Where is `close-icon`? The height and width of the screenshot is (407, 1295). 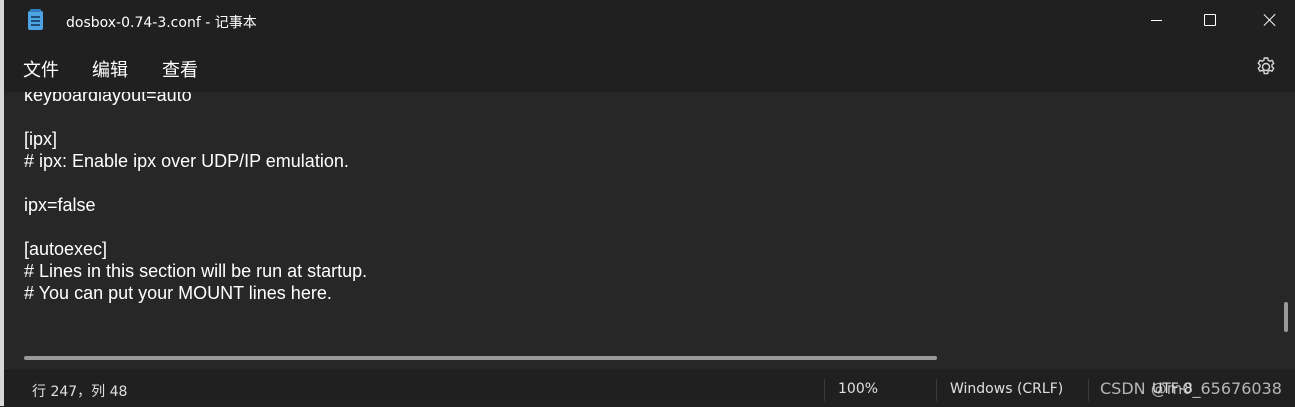 close-icon is located at coordinates (1270, 20).